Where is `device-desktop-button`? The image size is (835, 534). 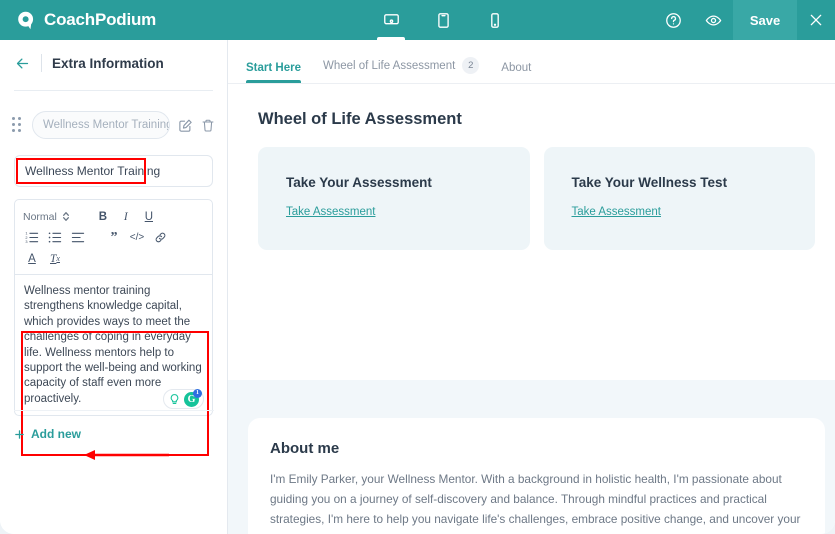
device-desktop-button is located at coordinates (391, 20).